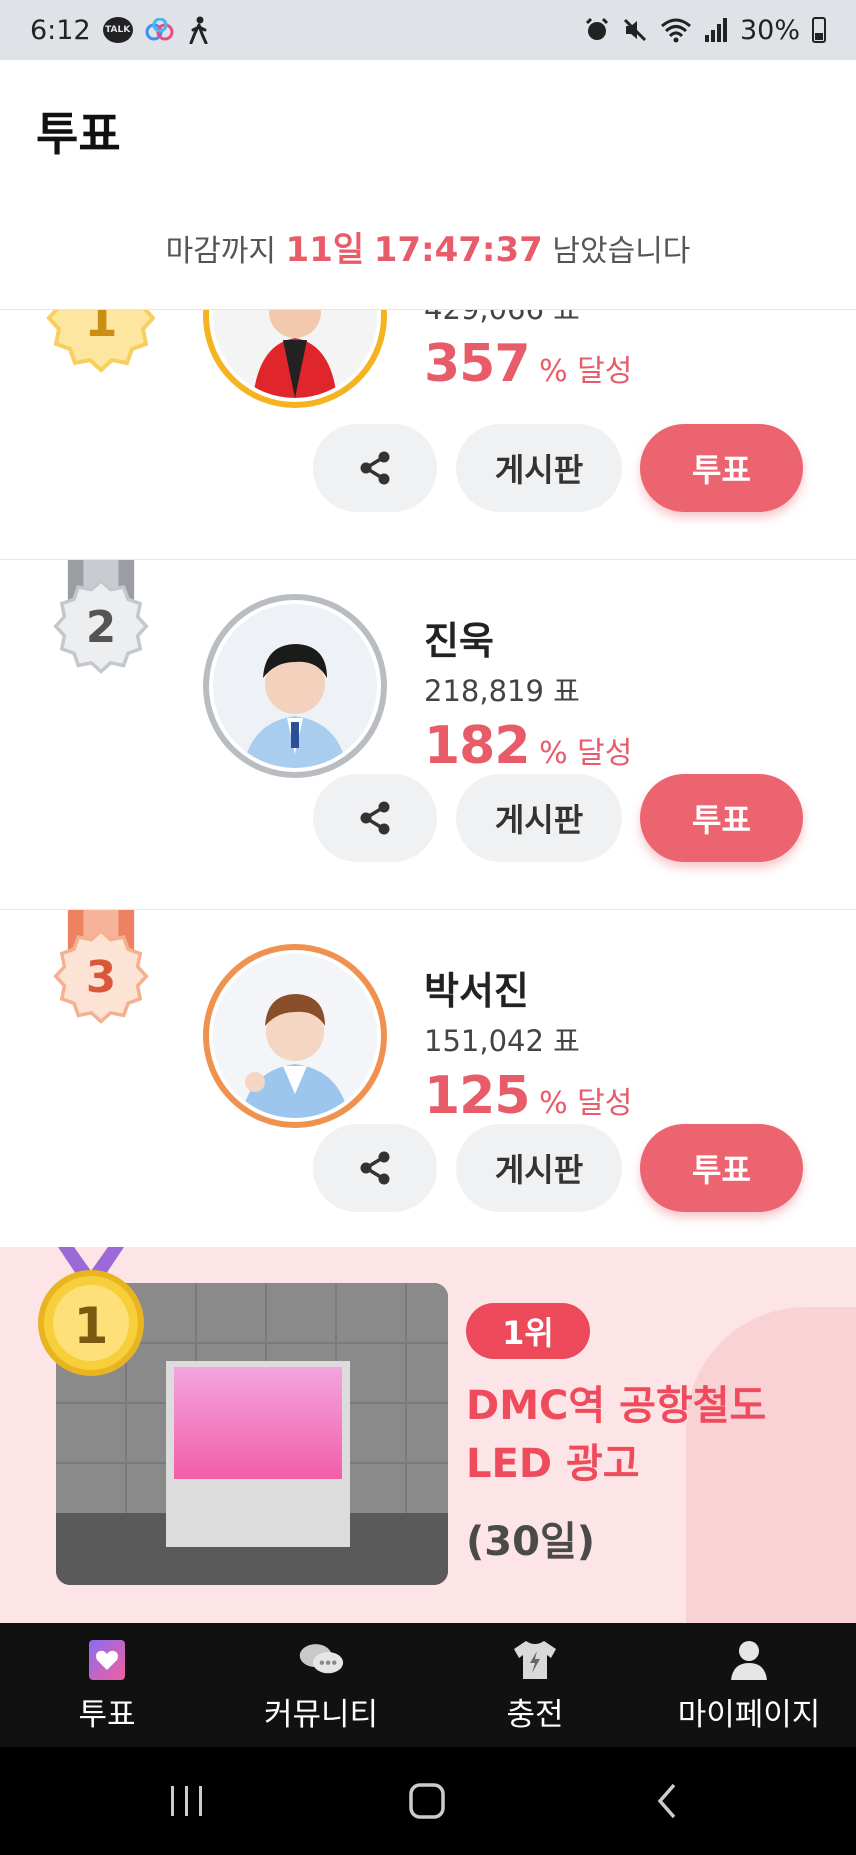 The width and height of the screenshot is (856, 1855). I want to click on nav-item-vote: 투표, so click(107, 1685).